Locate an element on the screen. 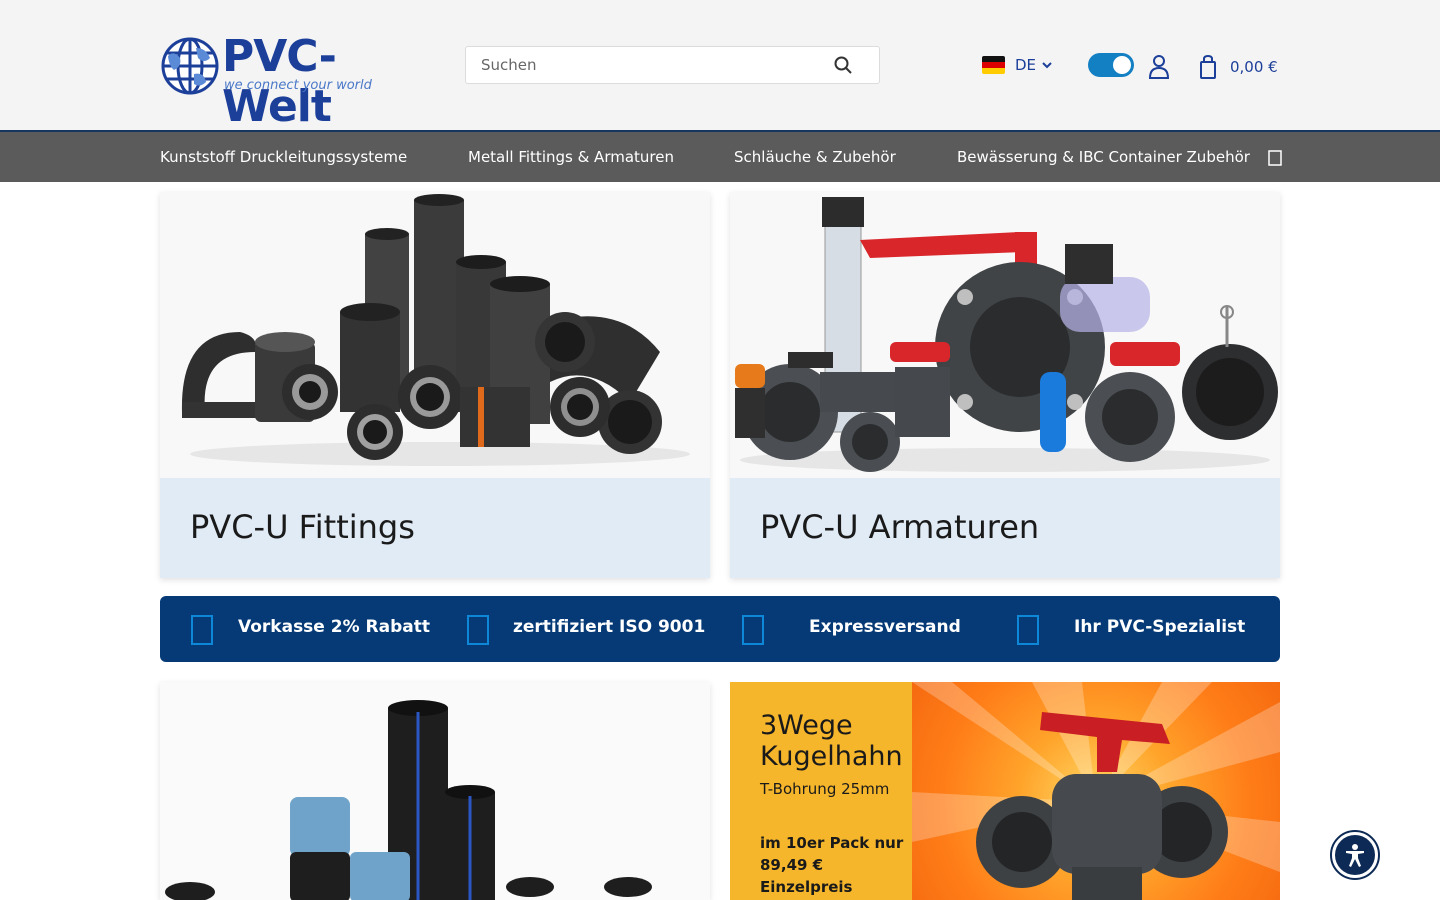 Image resolution: width=1440 pixels, height=900 pixels. usp-label: zertifiziert ISO 9001 is located at coordinates (609, 627).